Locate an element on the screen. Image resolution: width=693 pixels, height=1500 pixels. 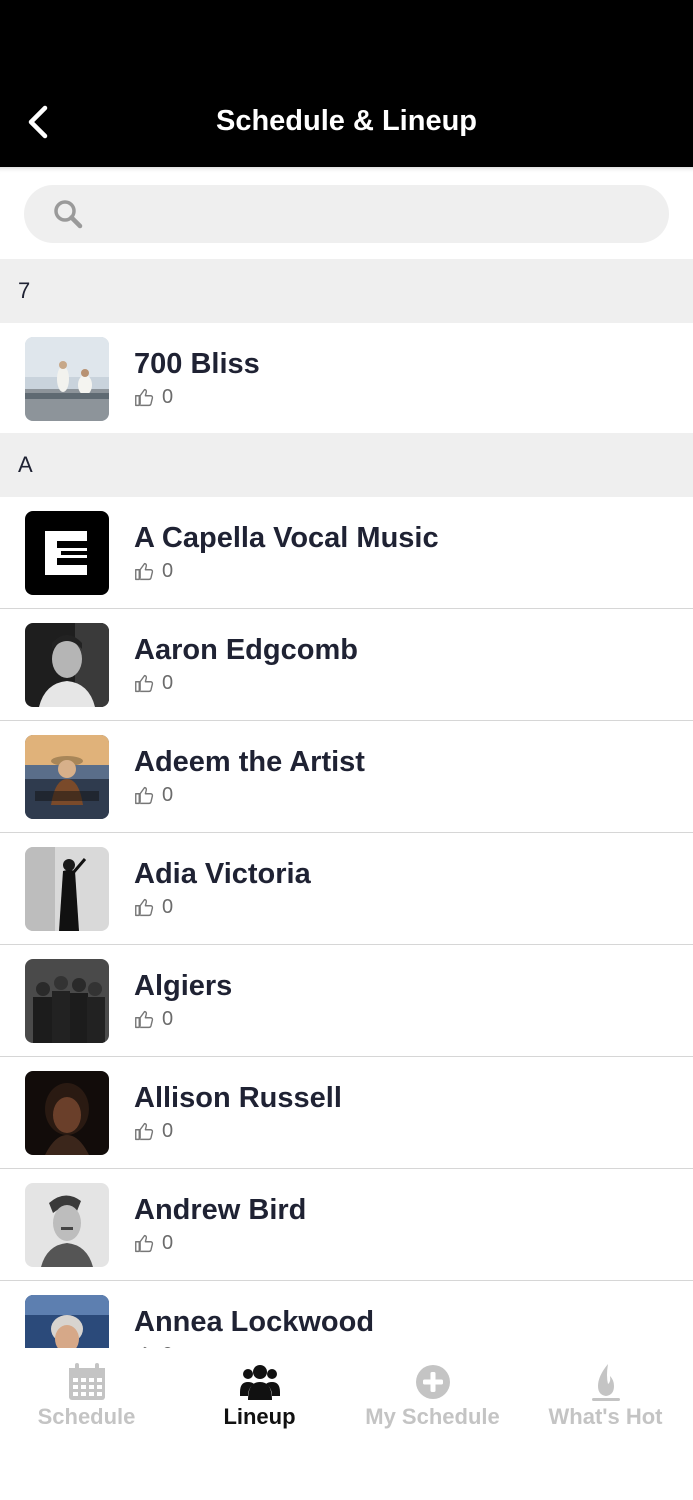
bottom-tab-bar: Schedule Lineup My Schedule What's Hot is located at coordinates (346, 1424).